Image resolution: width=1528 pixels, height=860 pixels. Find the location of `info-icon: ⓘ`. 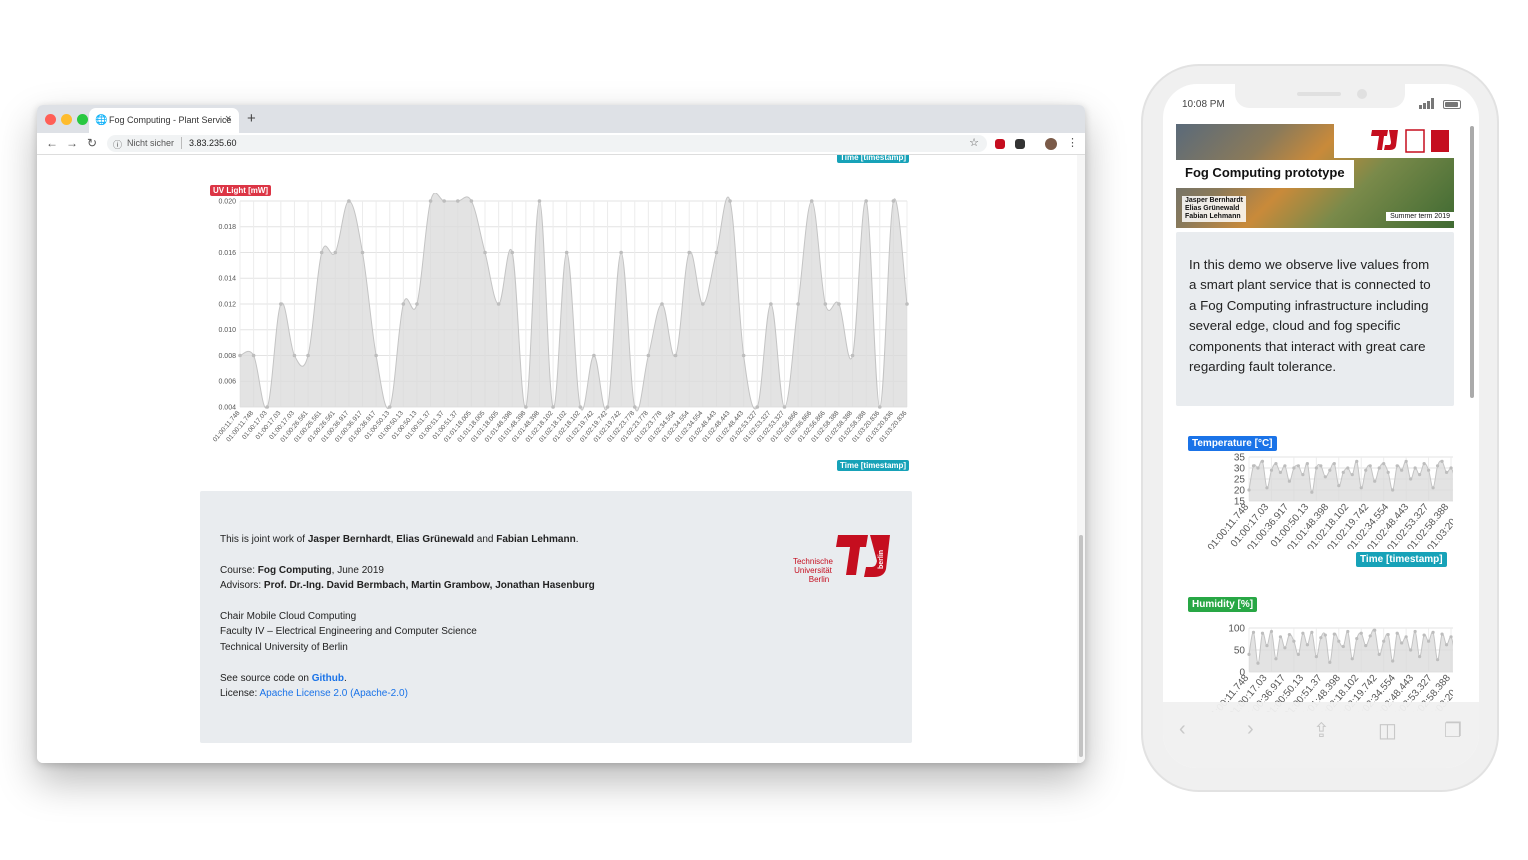

info-icon: ⓘ is located at coordinates (117, 144).